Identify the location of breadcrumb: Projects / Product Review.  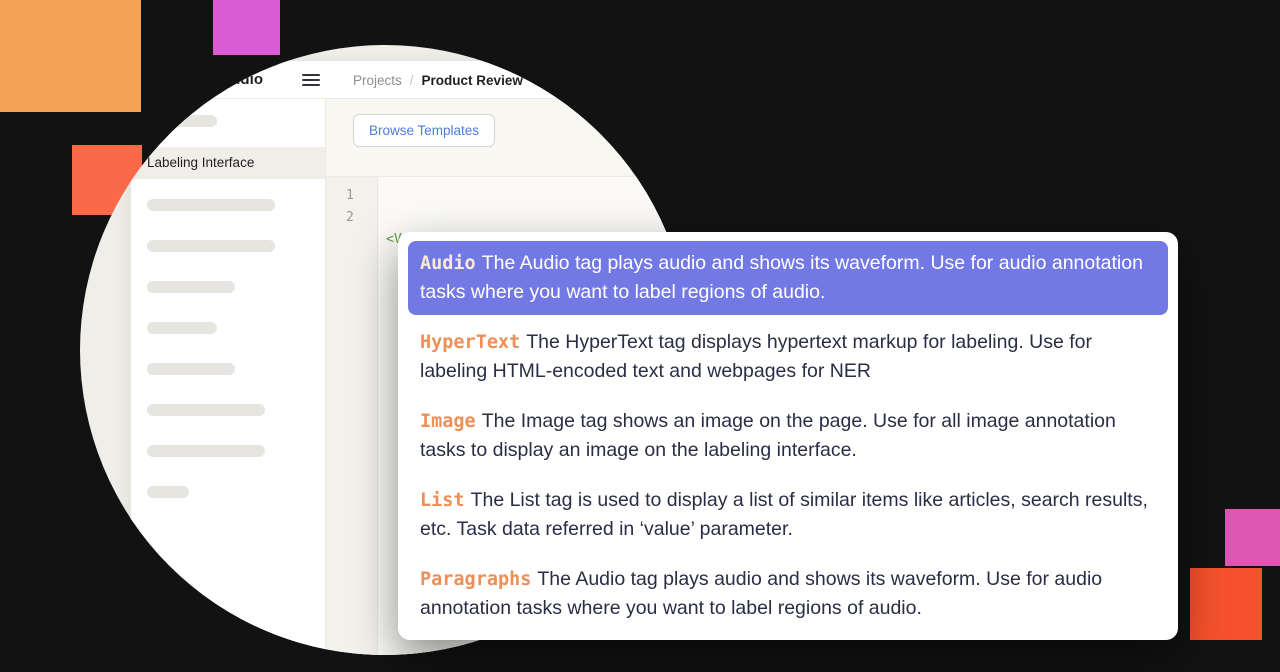
(438, 80).